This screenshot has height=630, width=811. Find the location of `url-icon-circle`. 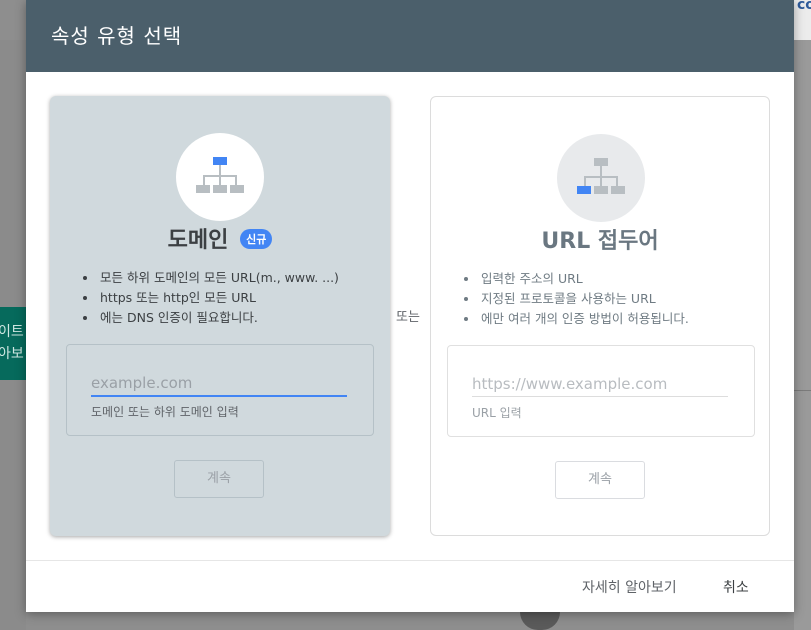

url-icon-circle is located at coordinates (601, 178).